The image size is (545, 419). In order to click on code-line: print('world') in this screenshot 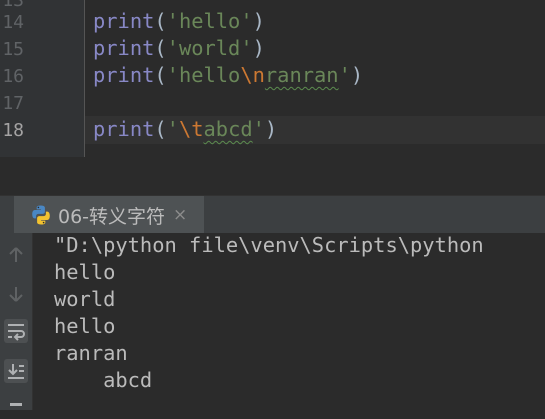, I will do `click(179, 48)`.